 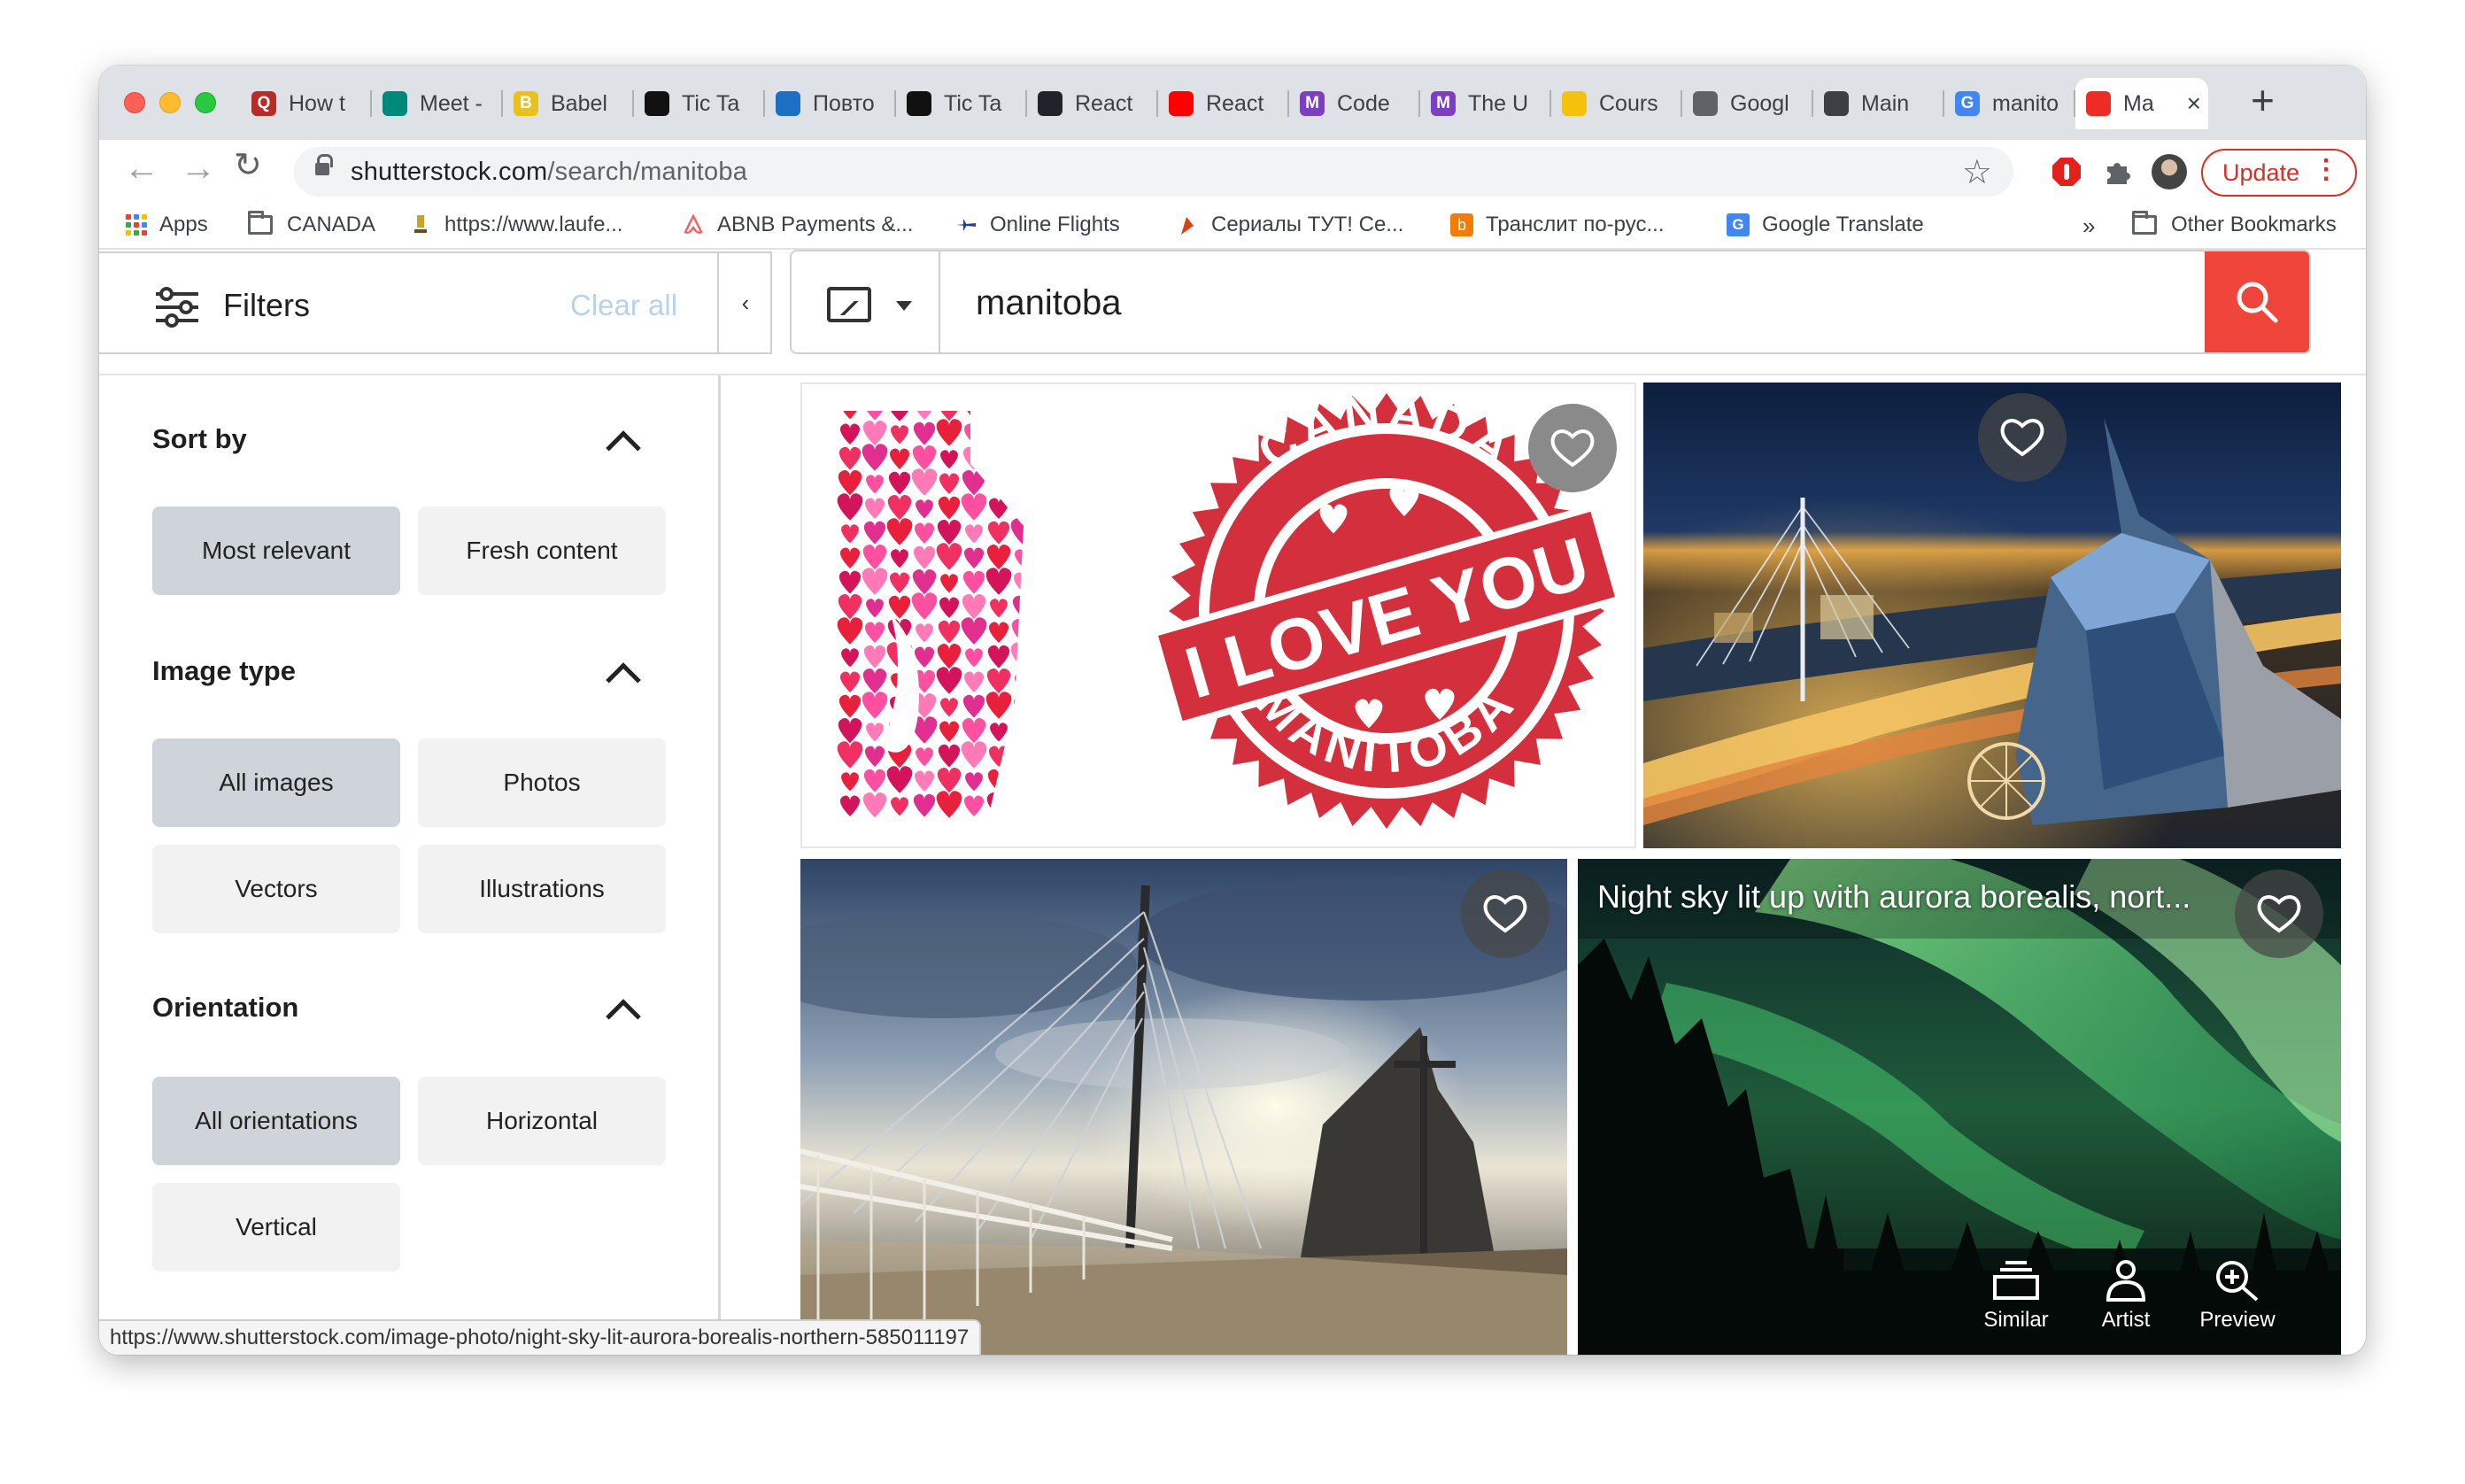 I want to click on browser-tab: Meet -, so click(x=437, y=103).